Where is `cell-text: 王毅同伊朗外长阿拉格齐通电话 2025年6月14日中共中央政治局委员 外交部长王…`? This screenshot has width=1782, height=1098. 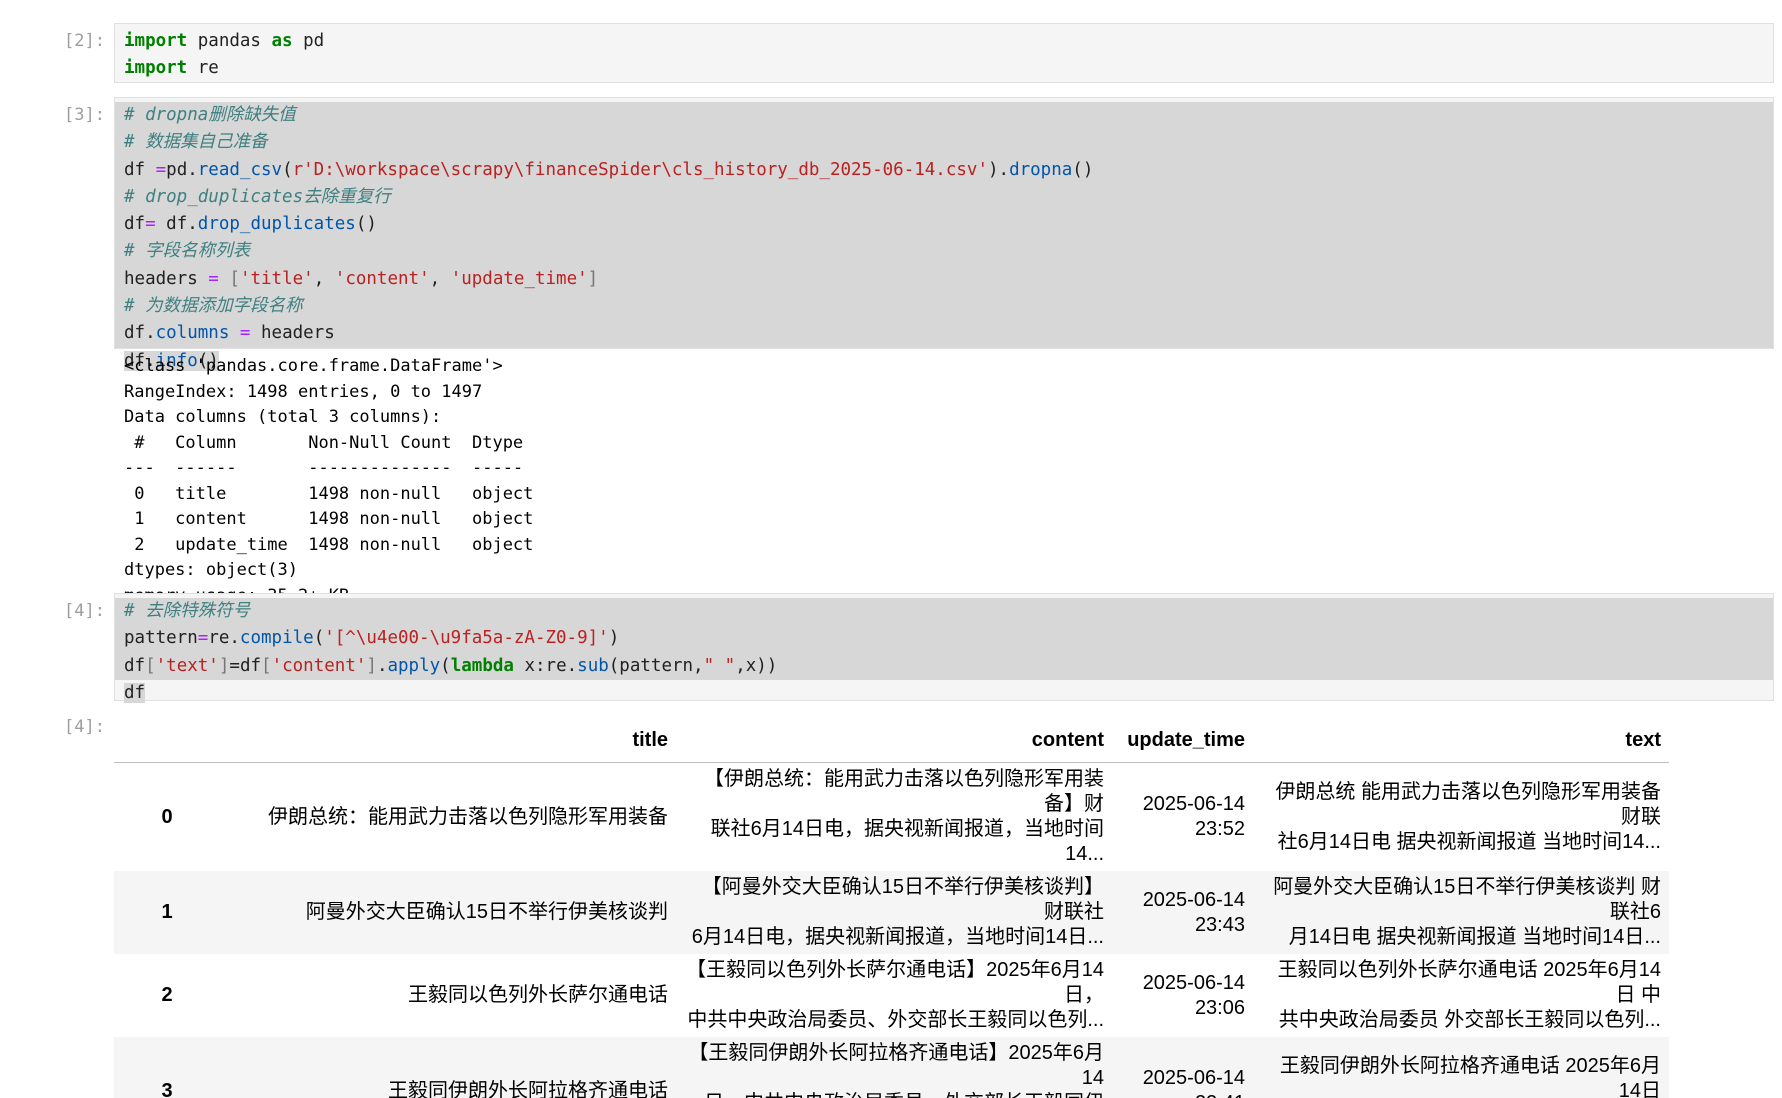
cell-text: 王毅同伊朗外长阿拉格齐通电话 2025年6月14日中共中央政治局委员 外交部长王… is located at coordinates (1461, 1067).